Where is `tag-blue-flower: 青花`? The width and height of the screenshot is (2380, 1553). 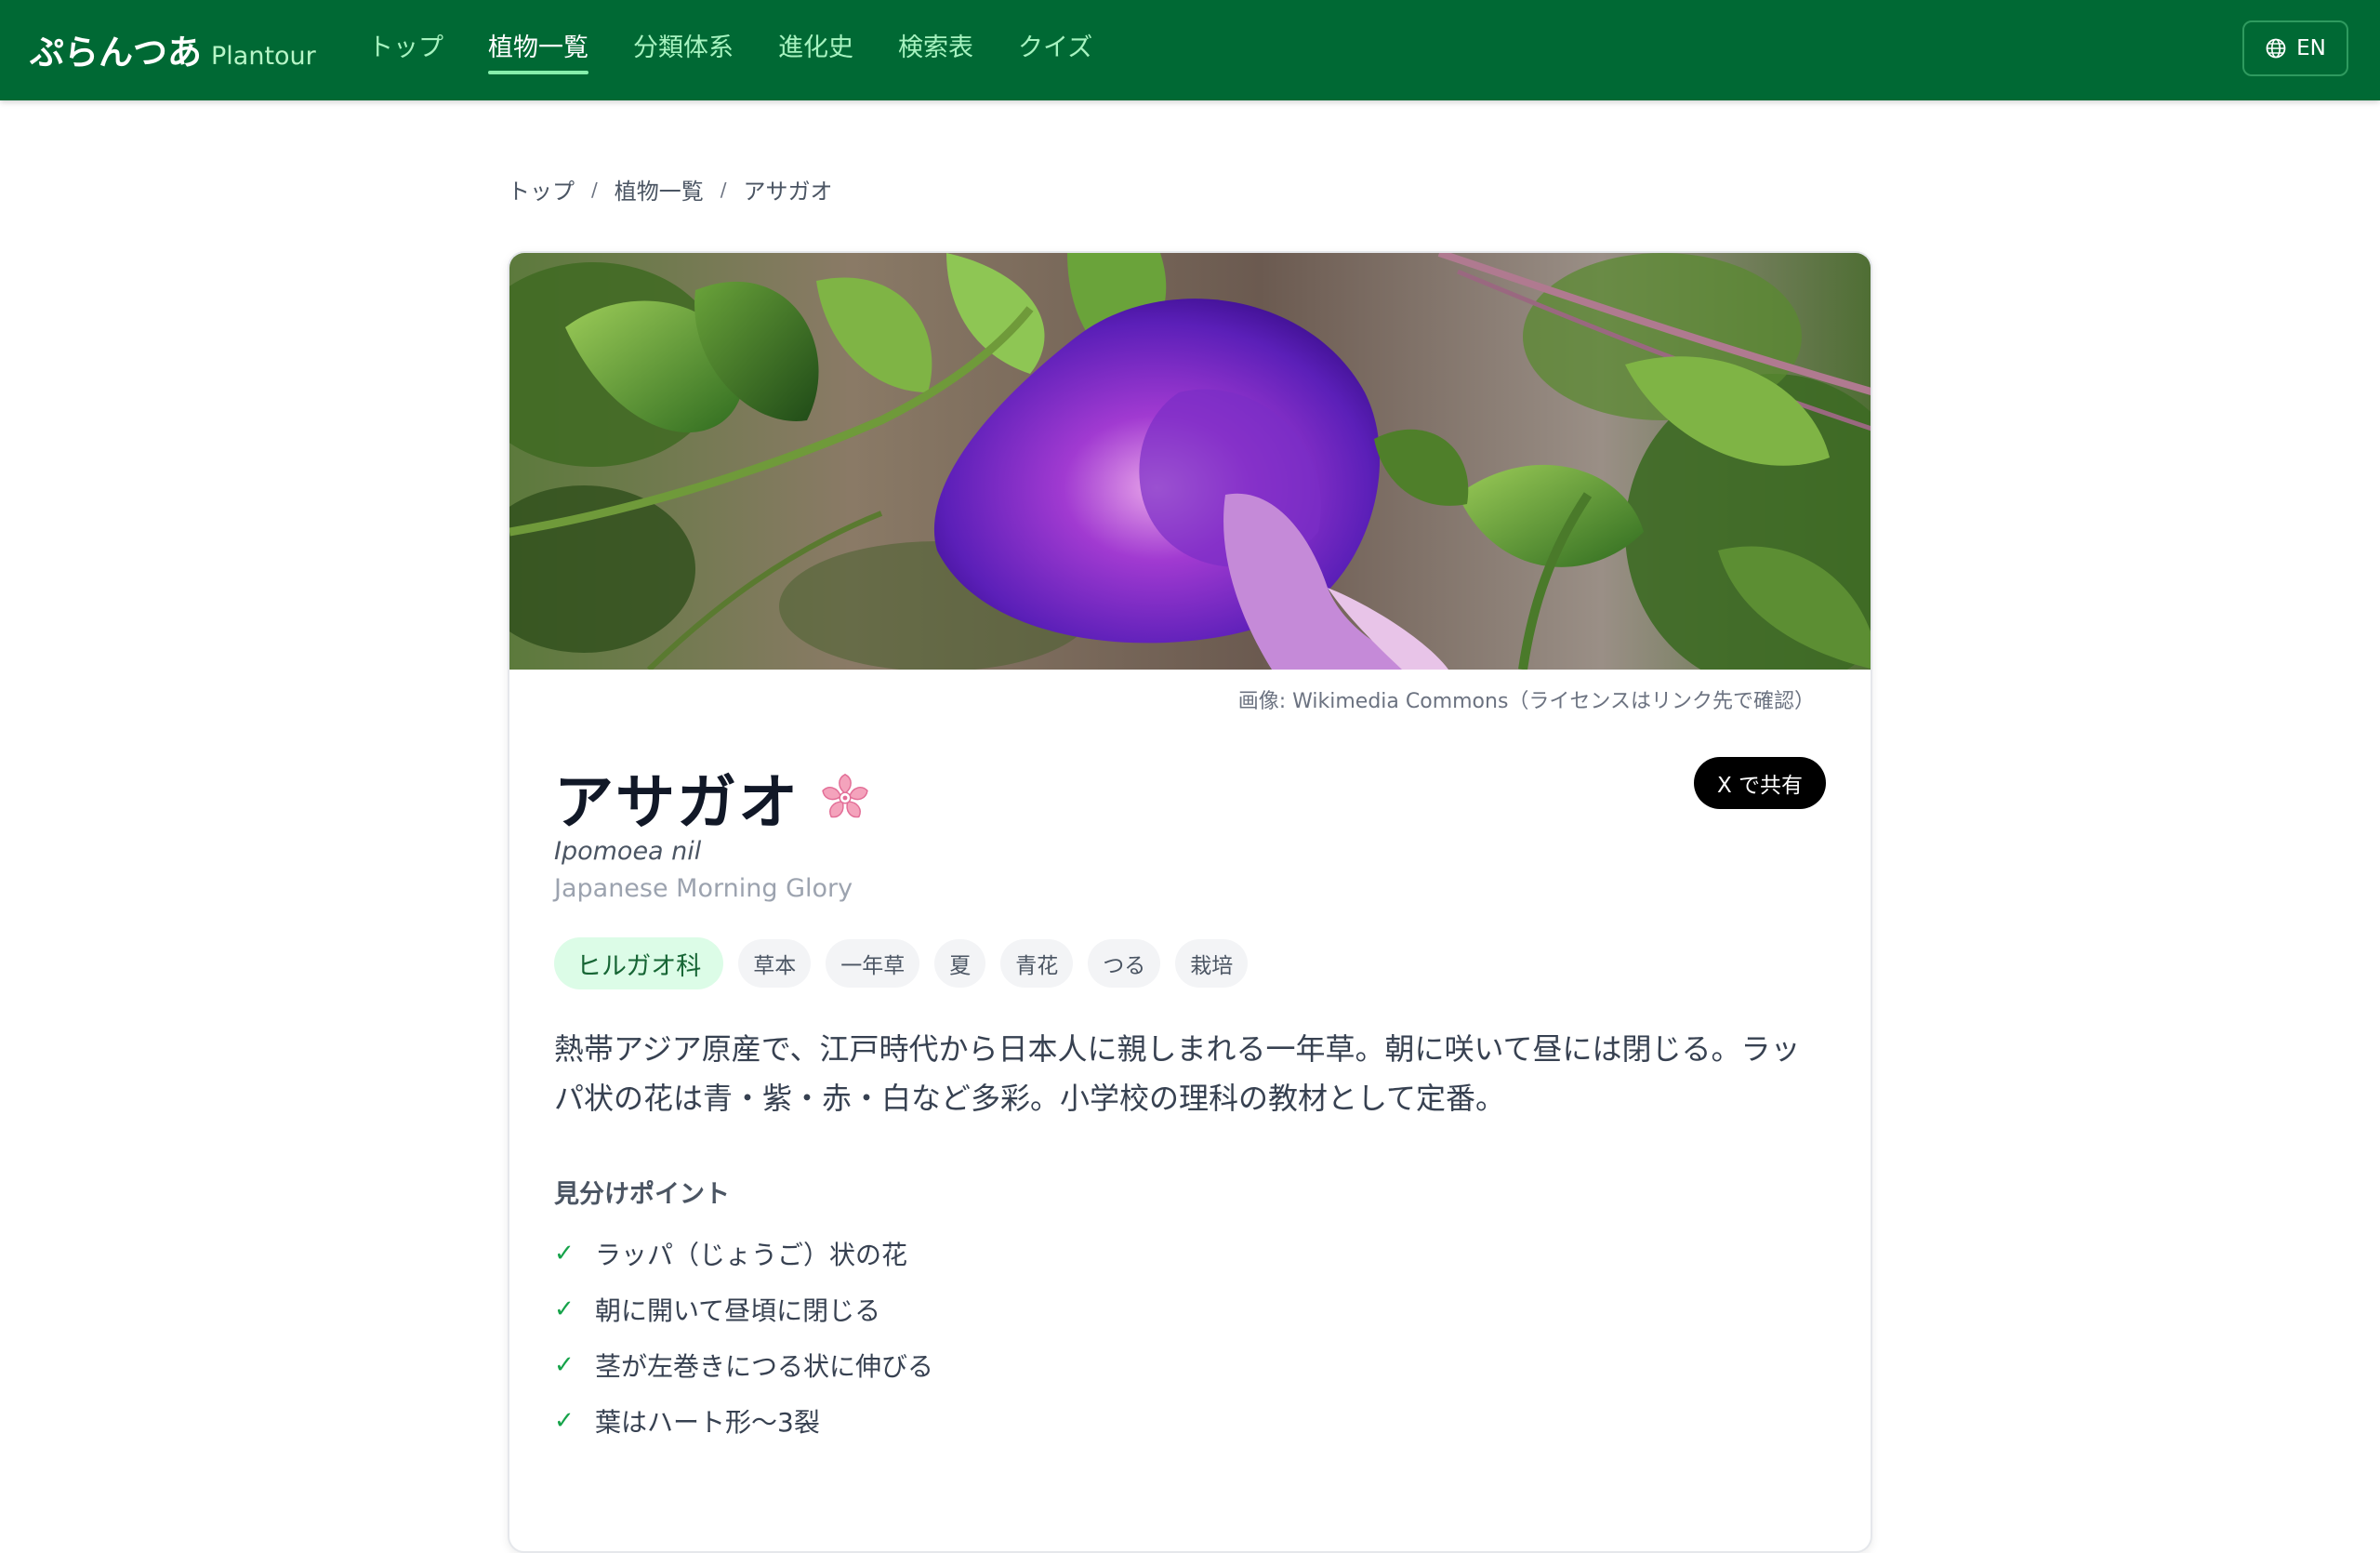 tag-blue-flower: 青花 is located at coordinates (1037, 963).